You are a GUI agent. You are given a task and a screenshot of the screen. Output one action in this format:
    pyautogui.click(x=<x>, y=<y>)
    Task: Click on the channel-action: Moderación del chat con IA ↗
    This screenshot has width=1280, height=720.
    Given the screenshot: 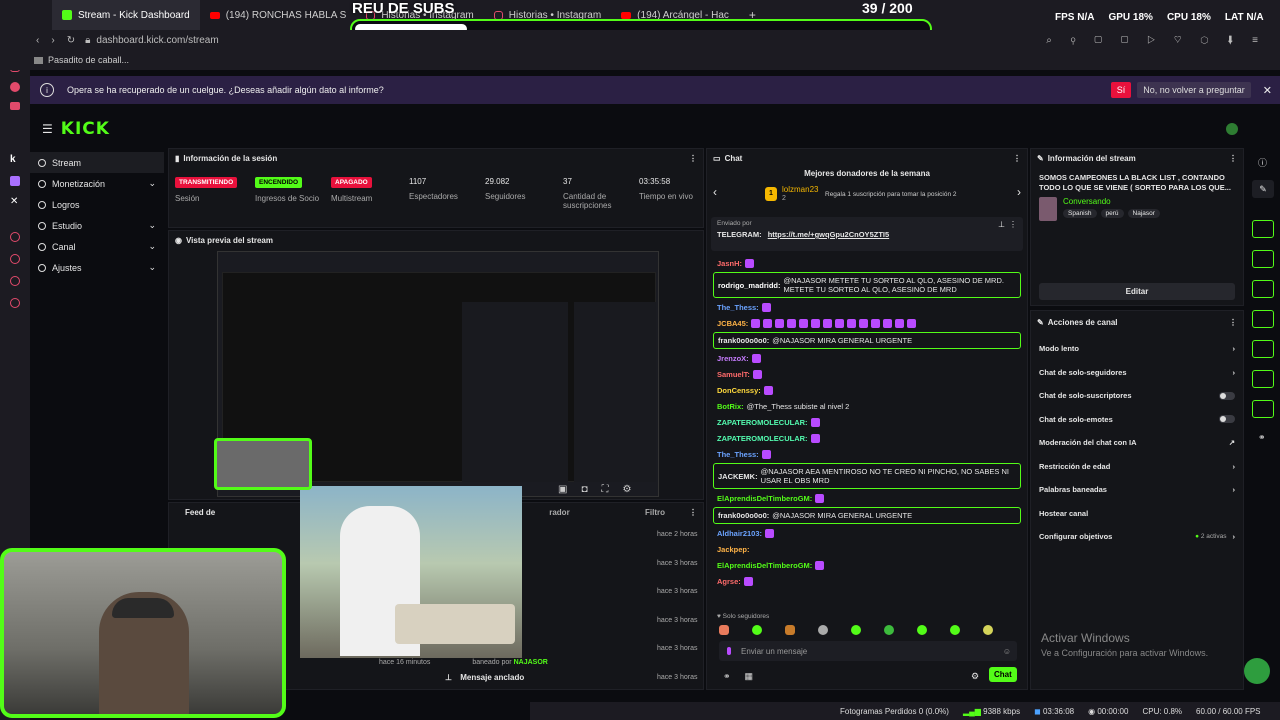 What is the action you would take?
    pyautogui.click(x=1137, y=443)
    